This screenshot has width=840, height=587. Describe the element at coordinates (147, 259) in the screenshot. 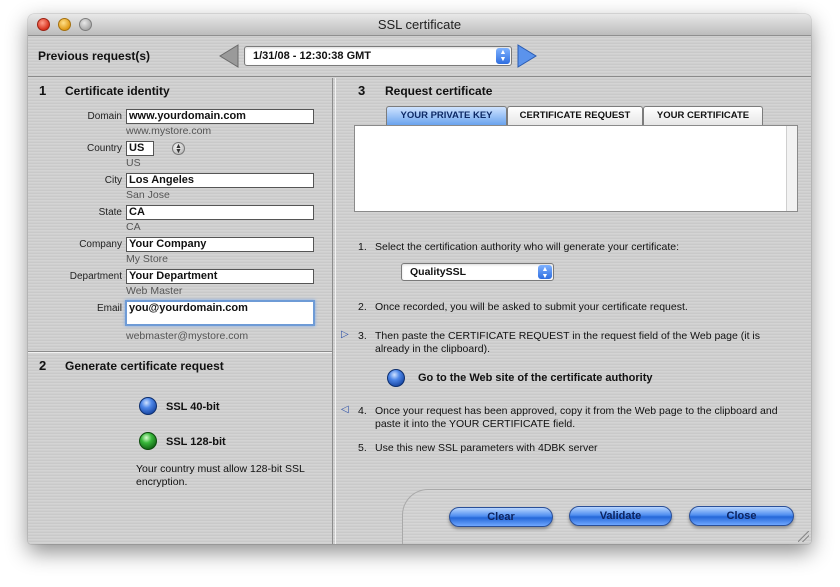

I see `company-hint: My Store` at that location.